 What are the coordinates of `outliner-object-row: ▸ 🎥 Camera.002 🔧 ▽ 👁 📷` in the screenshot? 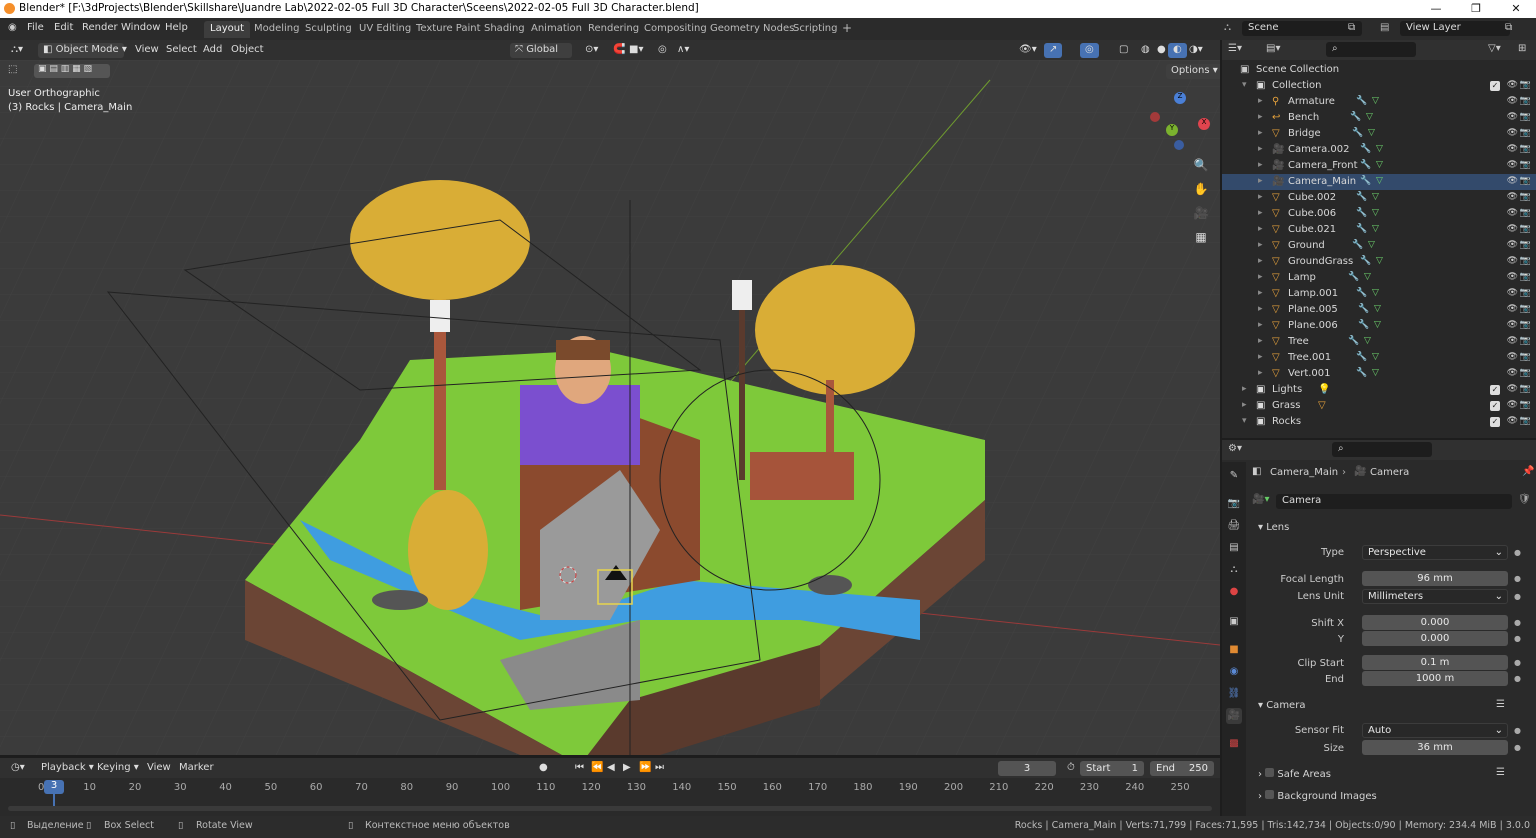 It's located at (1379, 150).